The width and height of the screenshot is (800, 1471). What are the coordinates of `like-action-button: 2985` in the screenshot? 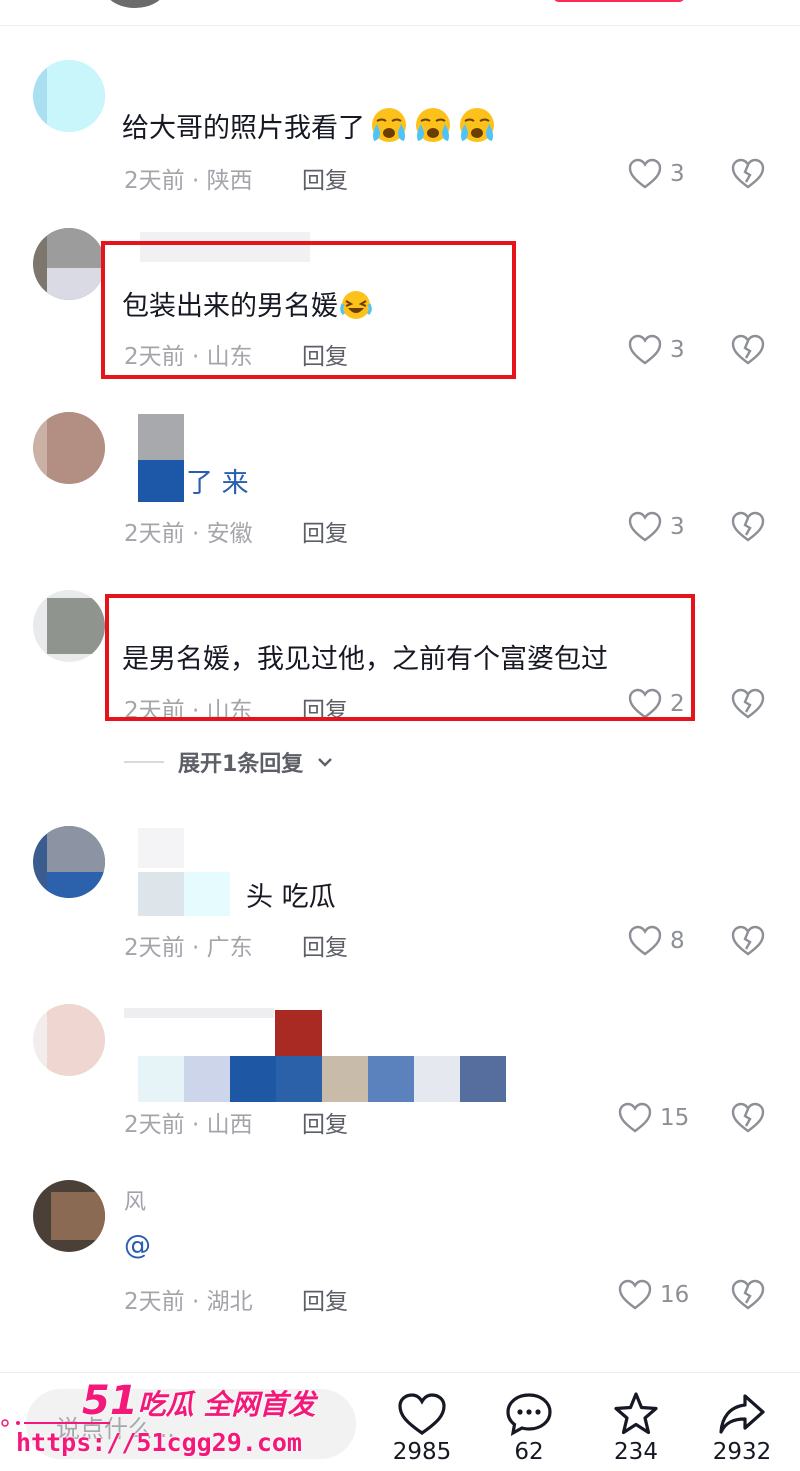 It's located at (422, 1428).